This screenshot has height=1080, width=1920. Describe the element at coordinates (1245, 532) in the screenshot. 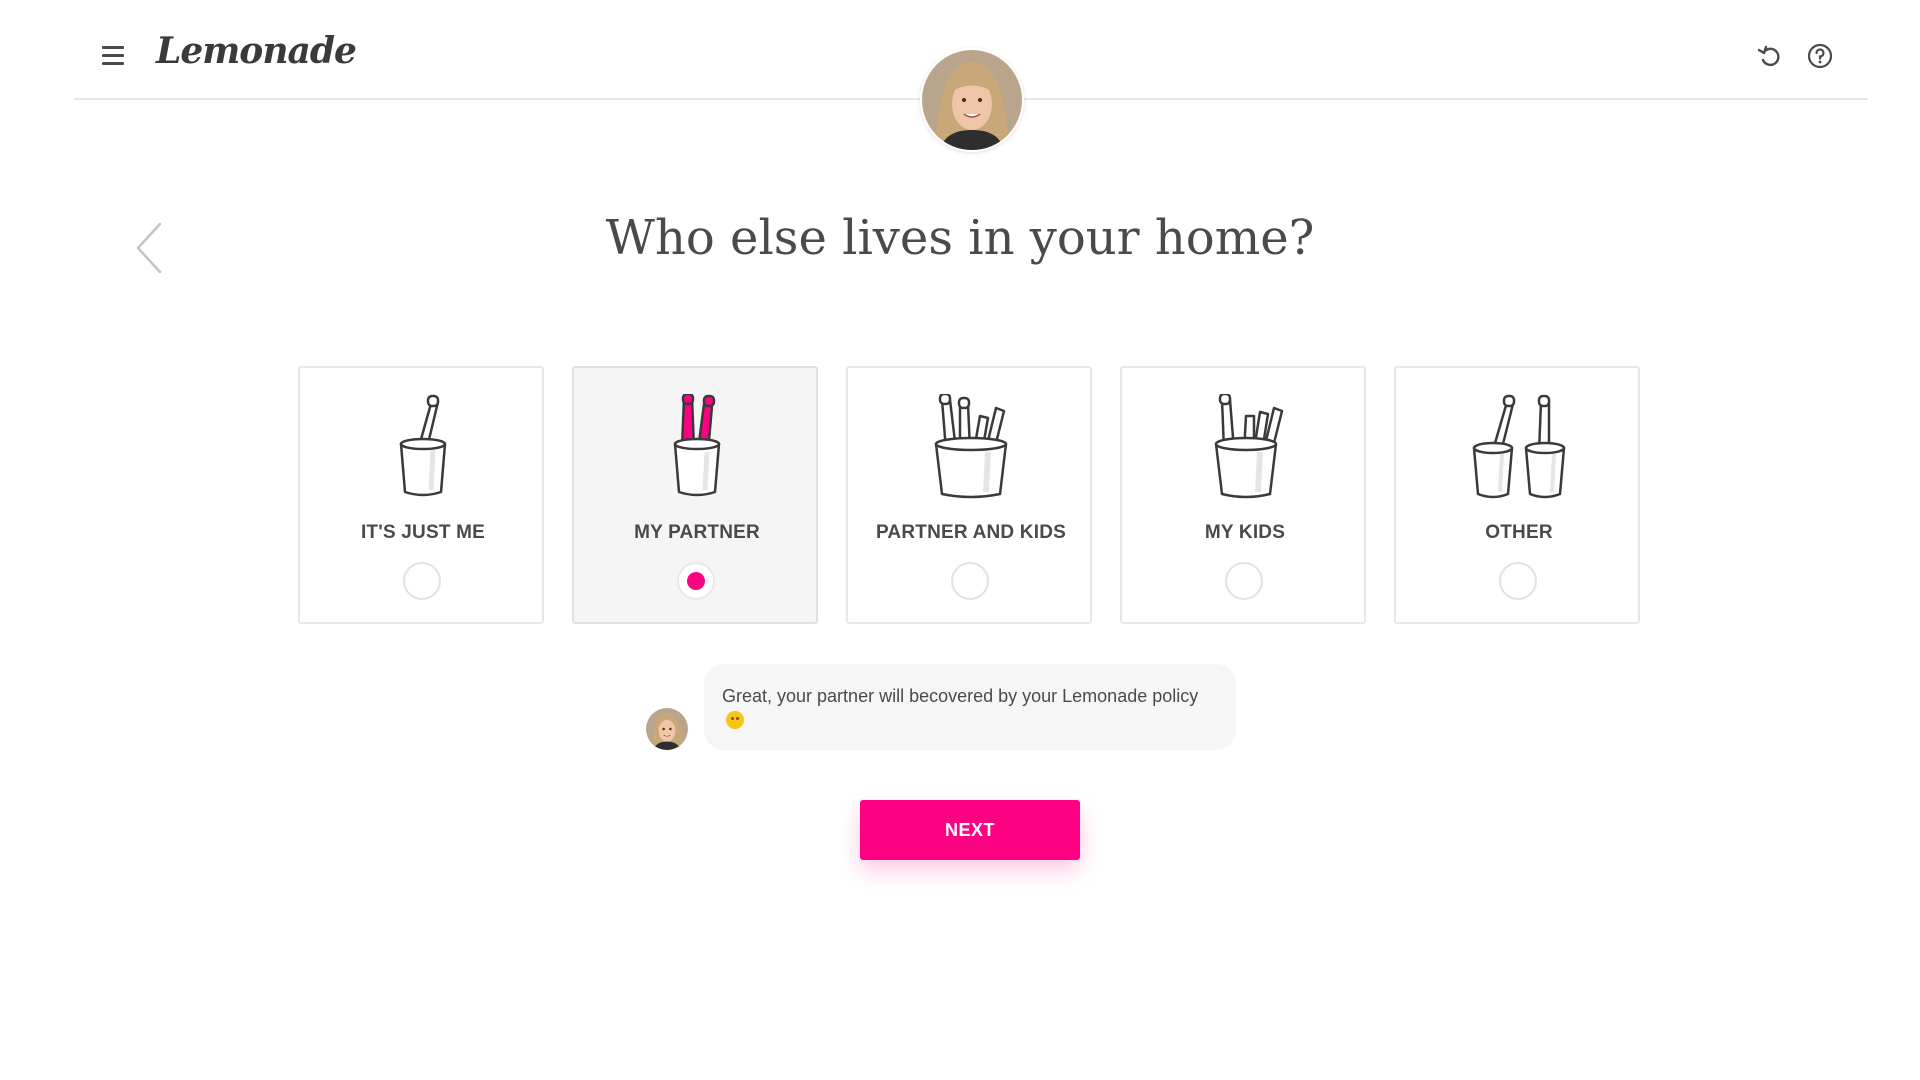

I see `option-label: MY KIDS` at that location.